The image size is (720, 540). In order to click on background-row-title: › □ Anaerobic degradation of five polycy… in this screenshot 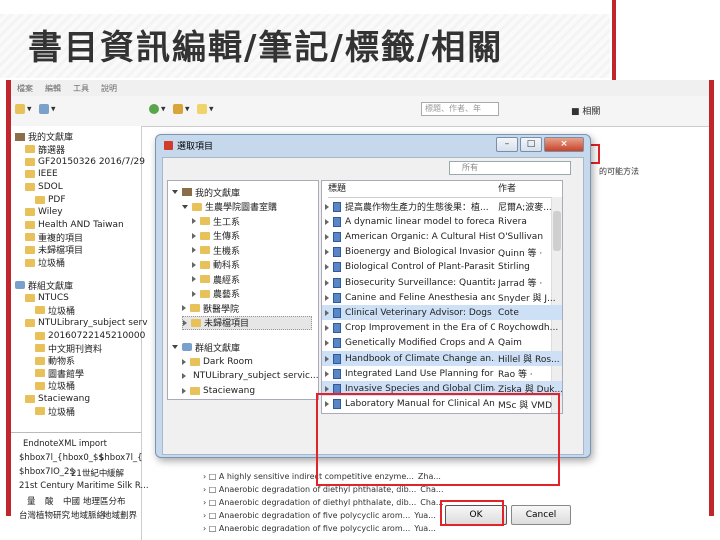, I will do `click(307, 528)`.